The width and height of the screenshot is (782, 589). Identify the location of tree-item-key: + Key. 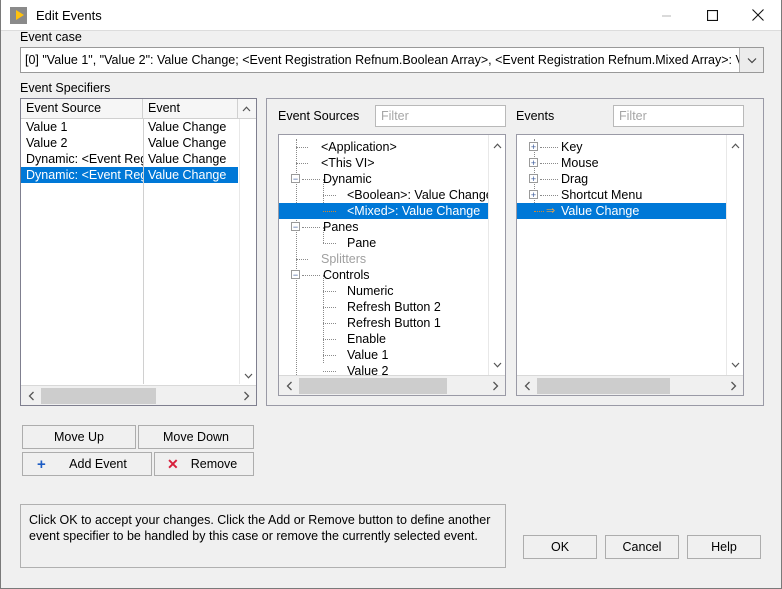
(621, 147).